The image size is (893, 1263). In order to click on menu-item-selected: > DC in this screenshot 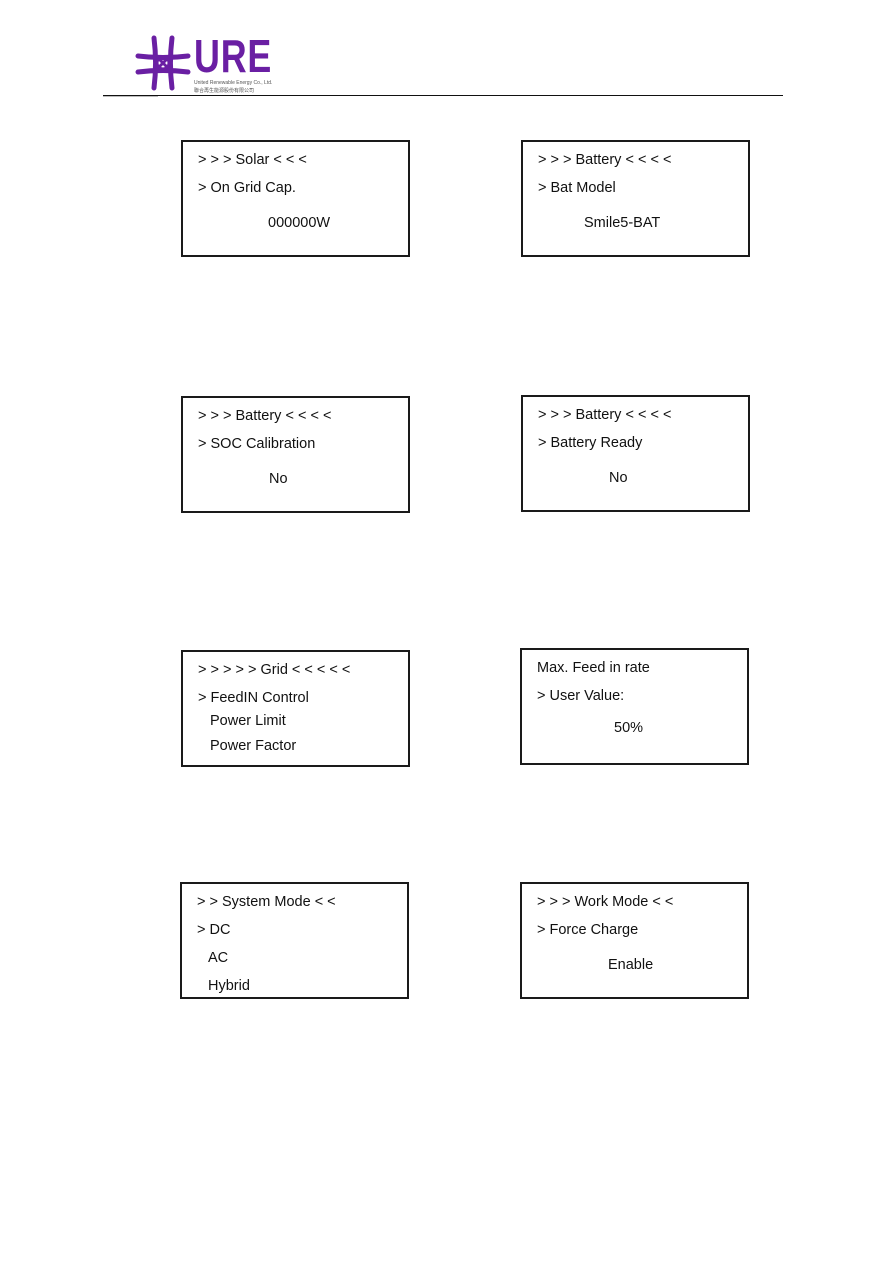, I will do `click(214, 930)`.